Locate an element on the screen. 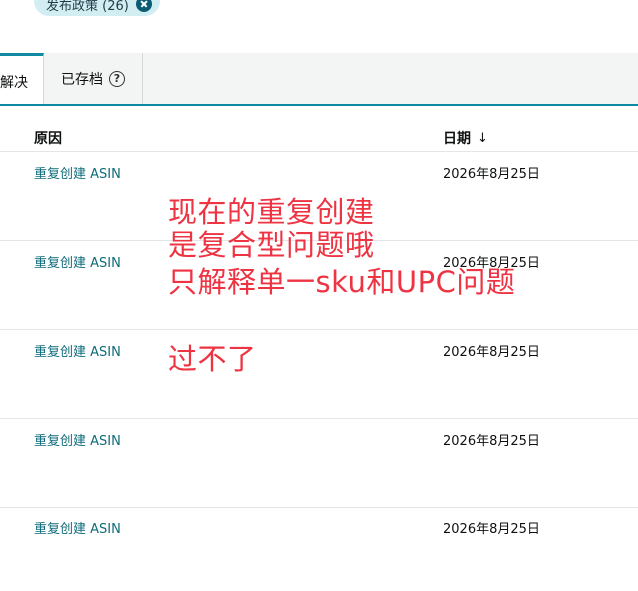 The height and width of the screenshot is (591, 638). filter-chip: 发布政策 (26) is located at coordinates (97, 8).